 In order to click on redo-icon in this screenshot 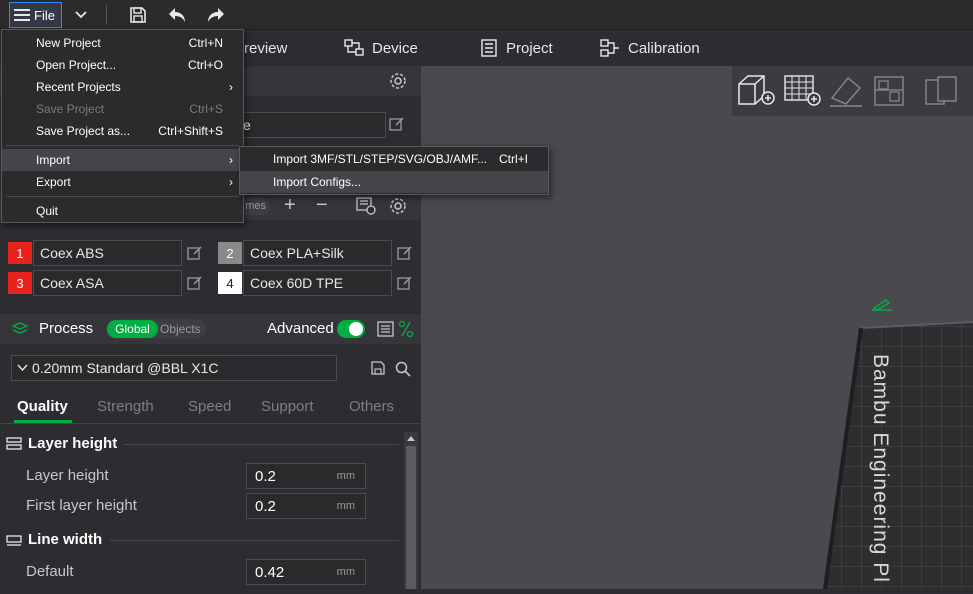, I will do `click(216, 15)`.